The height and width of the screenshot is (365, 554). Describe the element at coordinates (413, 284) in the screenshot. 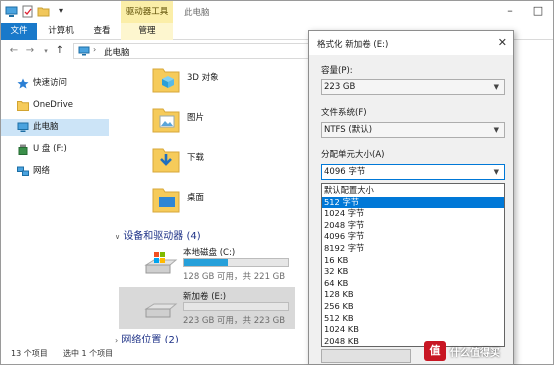

I see `allocation-option: 64 KB` at that location.